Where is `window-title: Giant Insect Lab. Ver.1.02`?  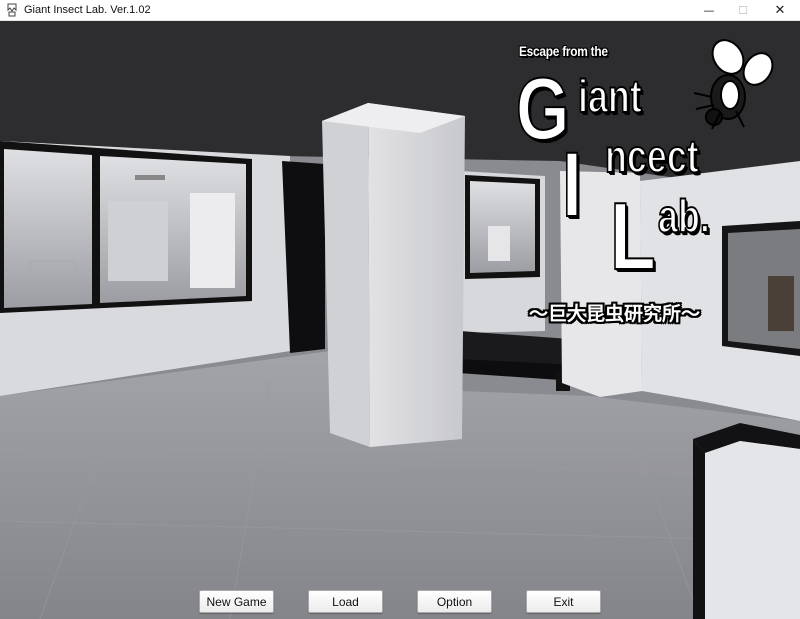 window-title: Giant Insect Lab. Ver.1.02 is located at coordinates (87, 10).